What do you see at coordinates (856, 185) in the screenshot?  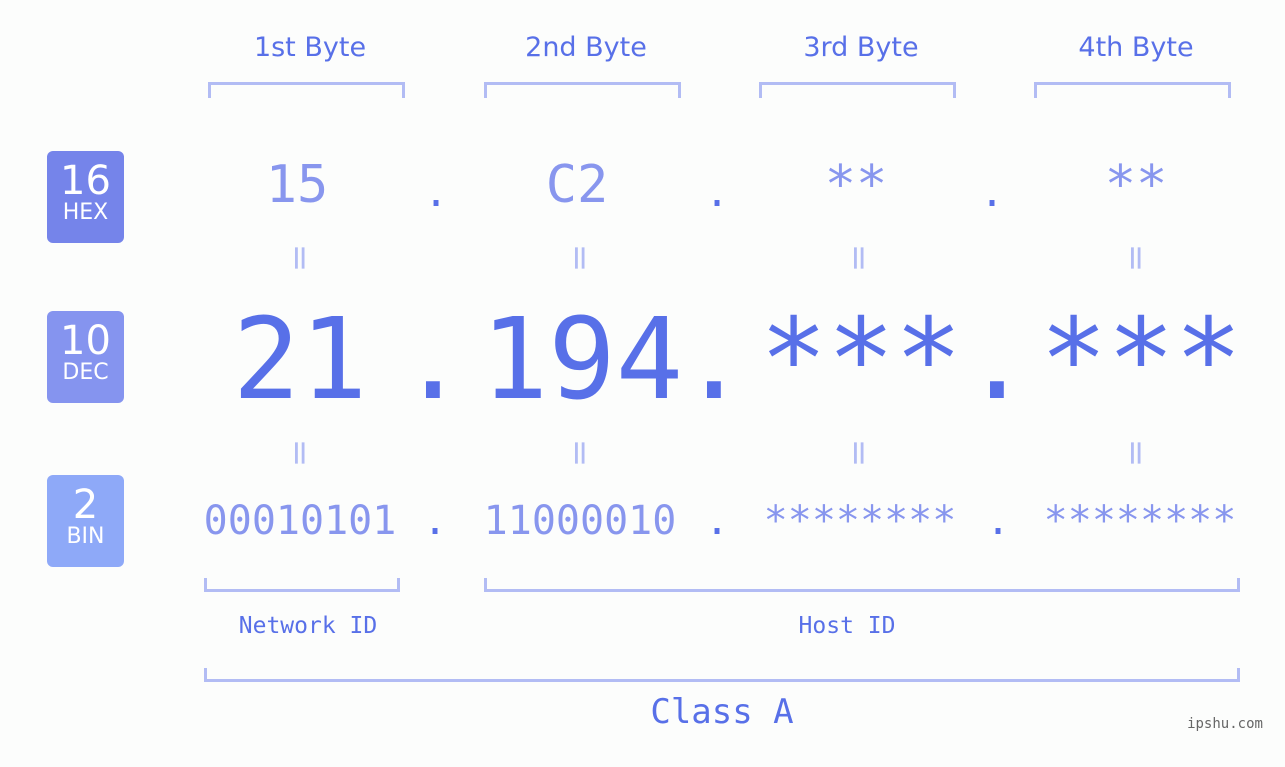 I see `hex-byte-3: **` at bounding box center [856, 185].